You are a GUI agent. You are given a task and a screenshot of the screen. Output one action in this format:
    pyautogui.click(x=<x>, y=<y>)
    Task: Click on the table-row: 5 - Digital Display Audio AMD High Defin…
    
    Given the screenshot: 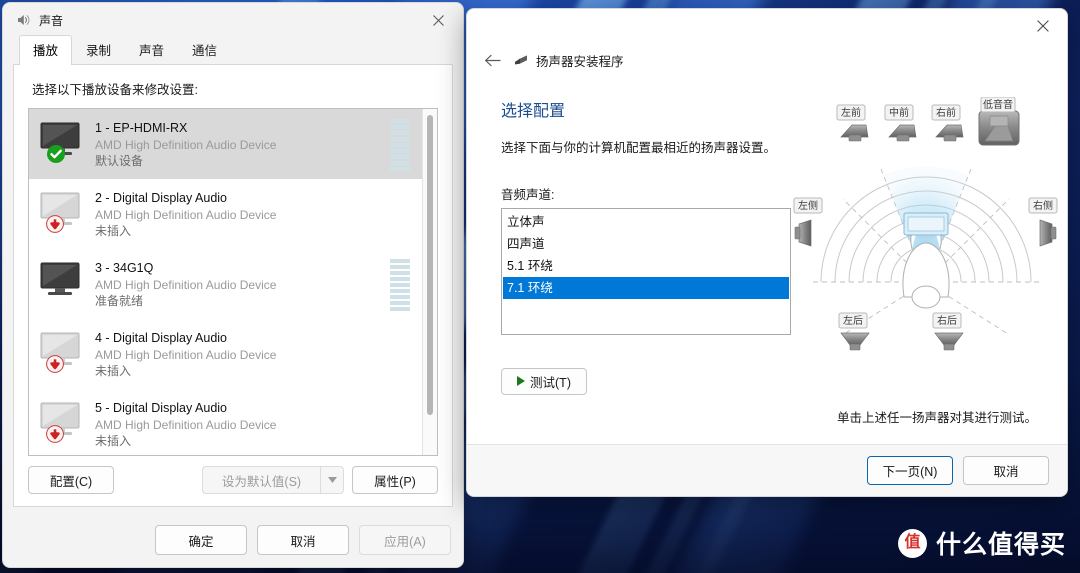 What is the action you would take?
    pyautogui.click(x=225, y=422)
    